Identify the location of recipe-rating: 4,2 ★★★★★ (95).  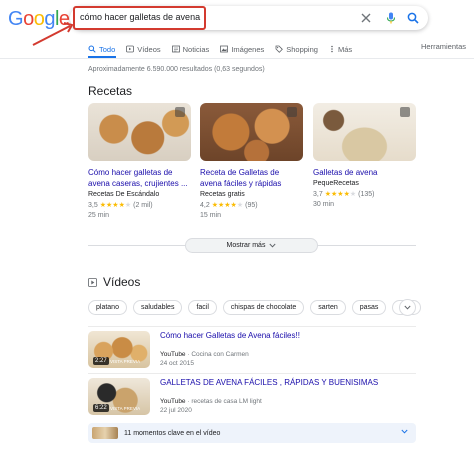
(251, 205).